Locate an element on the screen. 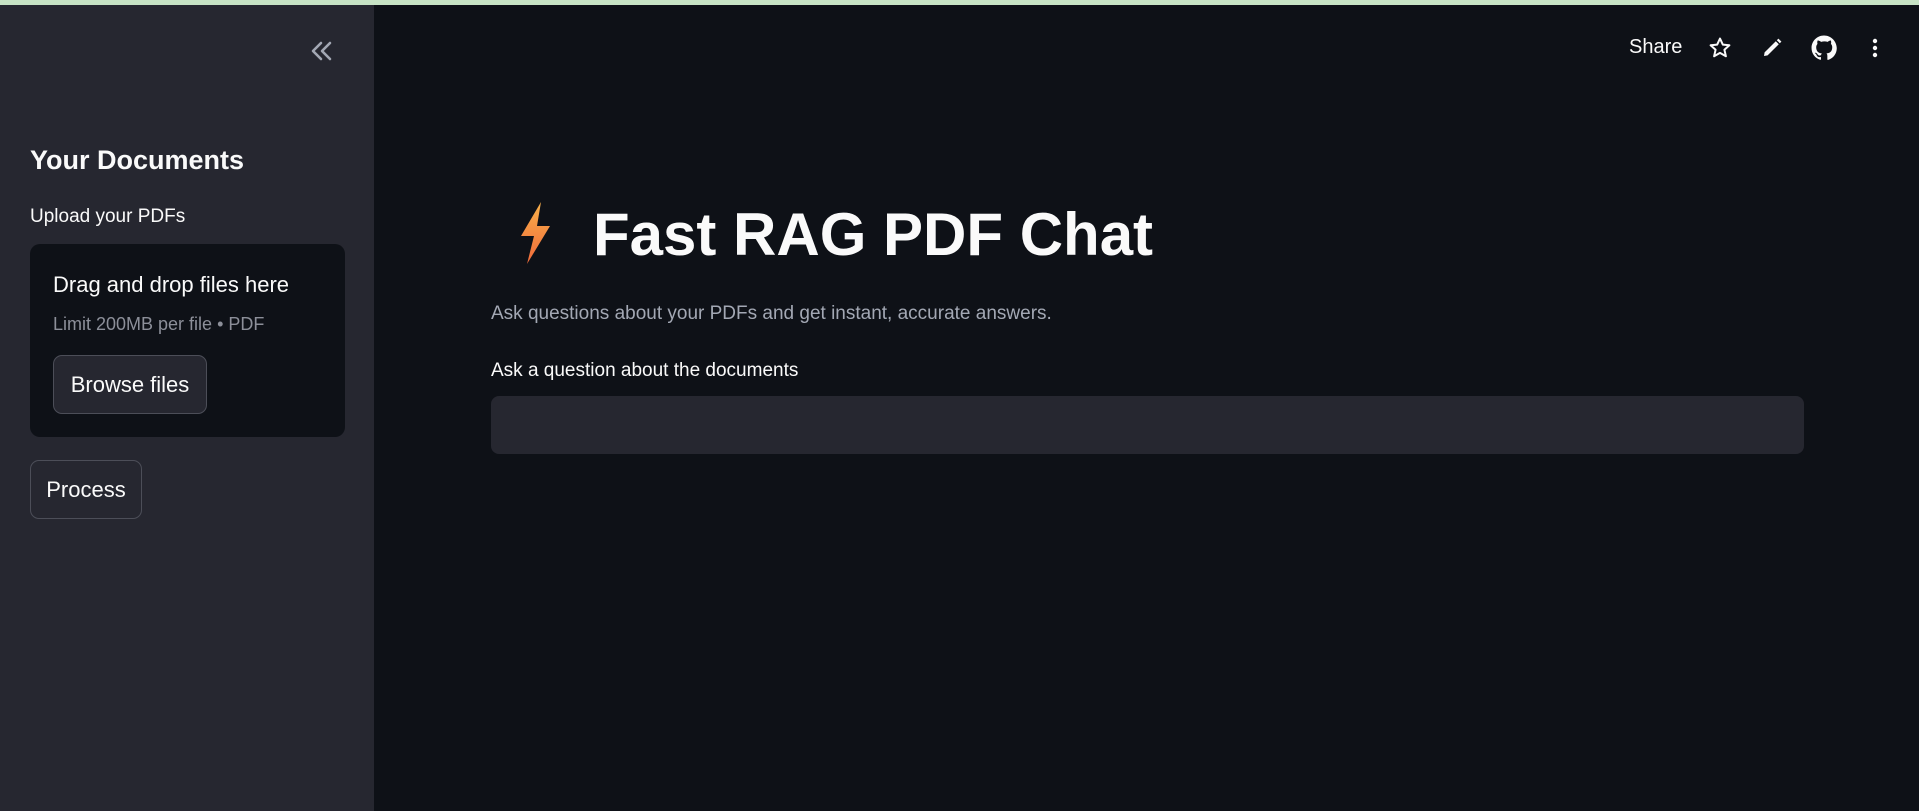 This screenshot has width=1919, height=811. dropzone-limit: Limit 200MB per file • PDF is located at coordinates (159, 324).